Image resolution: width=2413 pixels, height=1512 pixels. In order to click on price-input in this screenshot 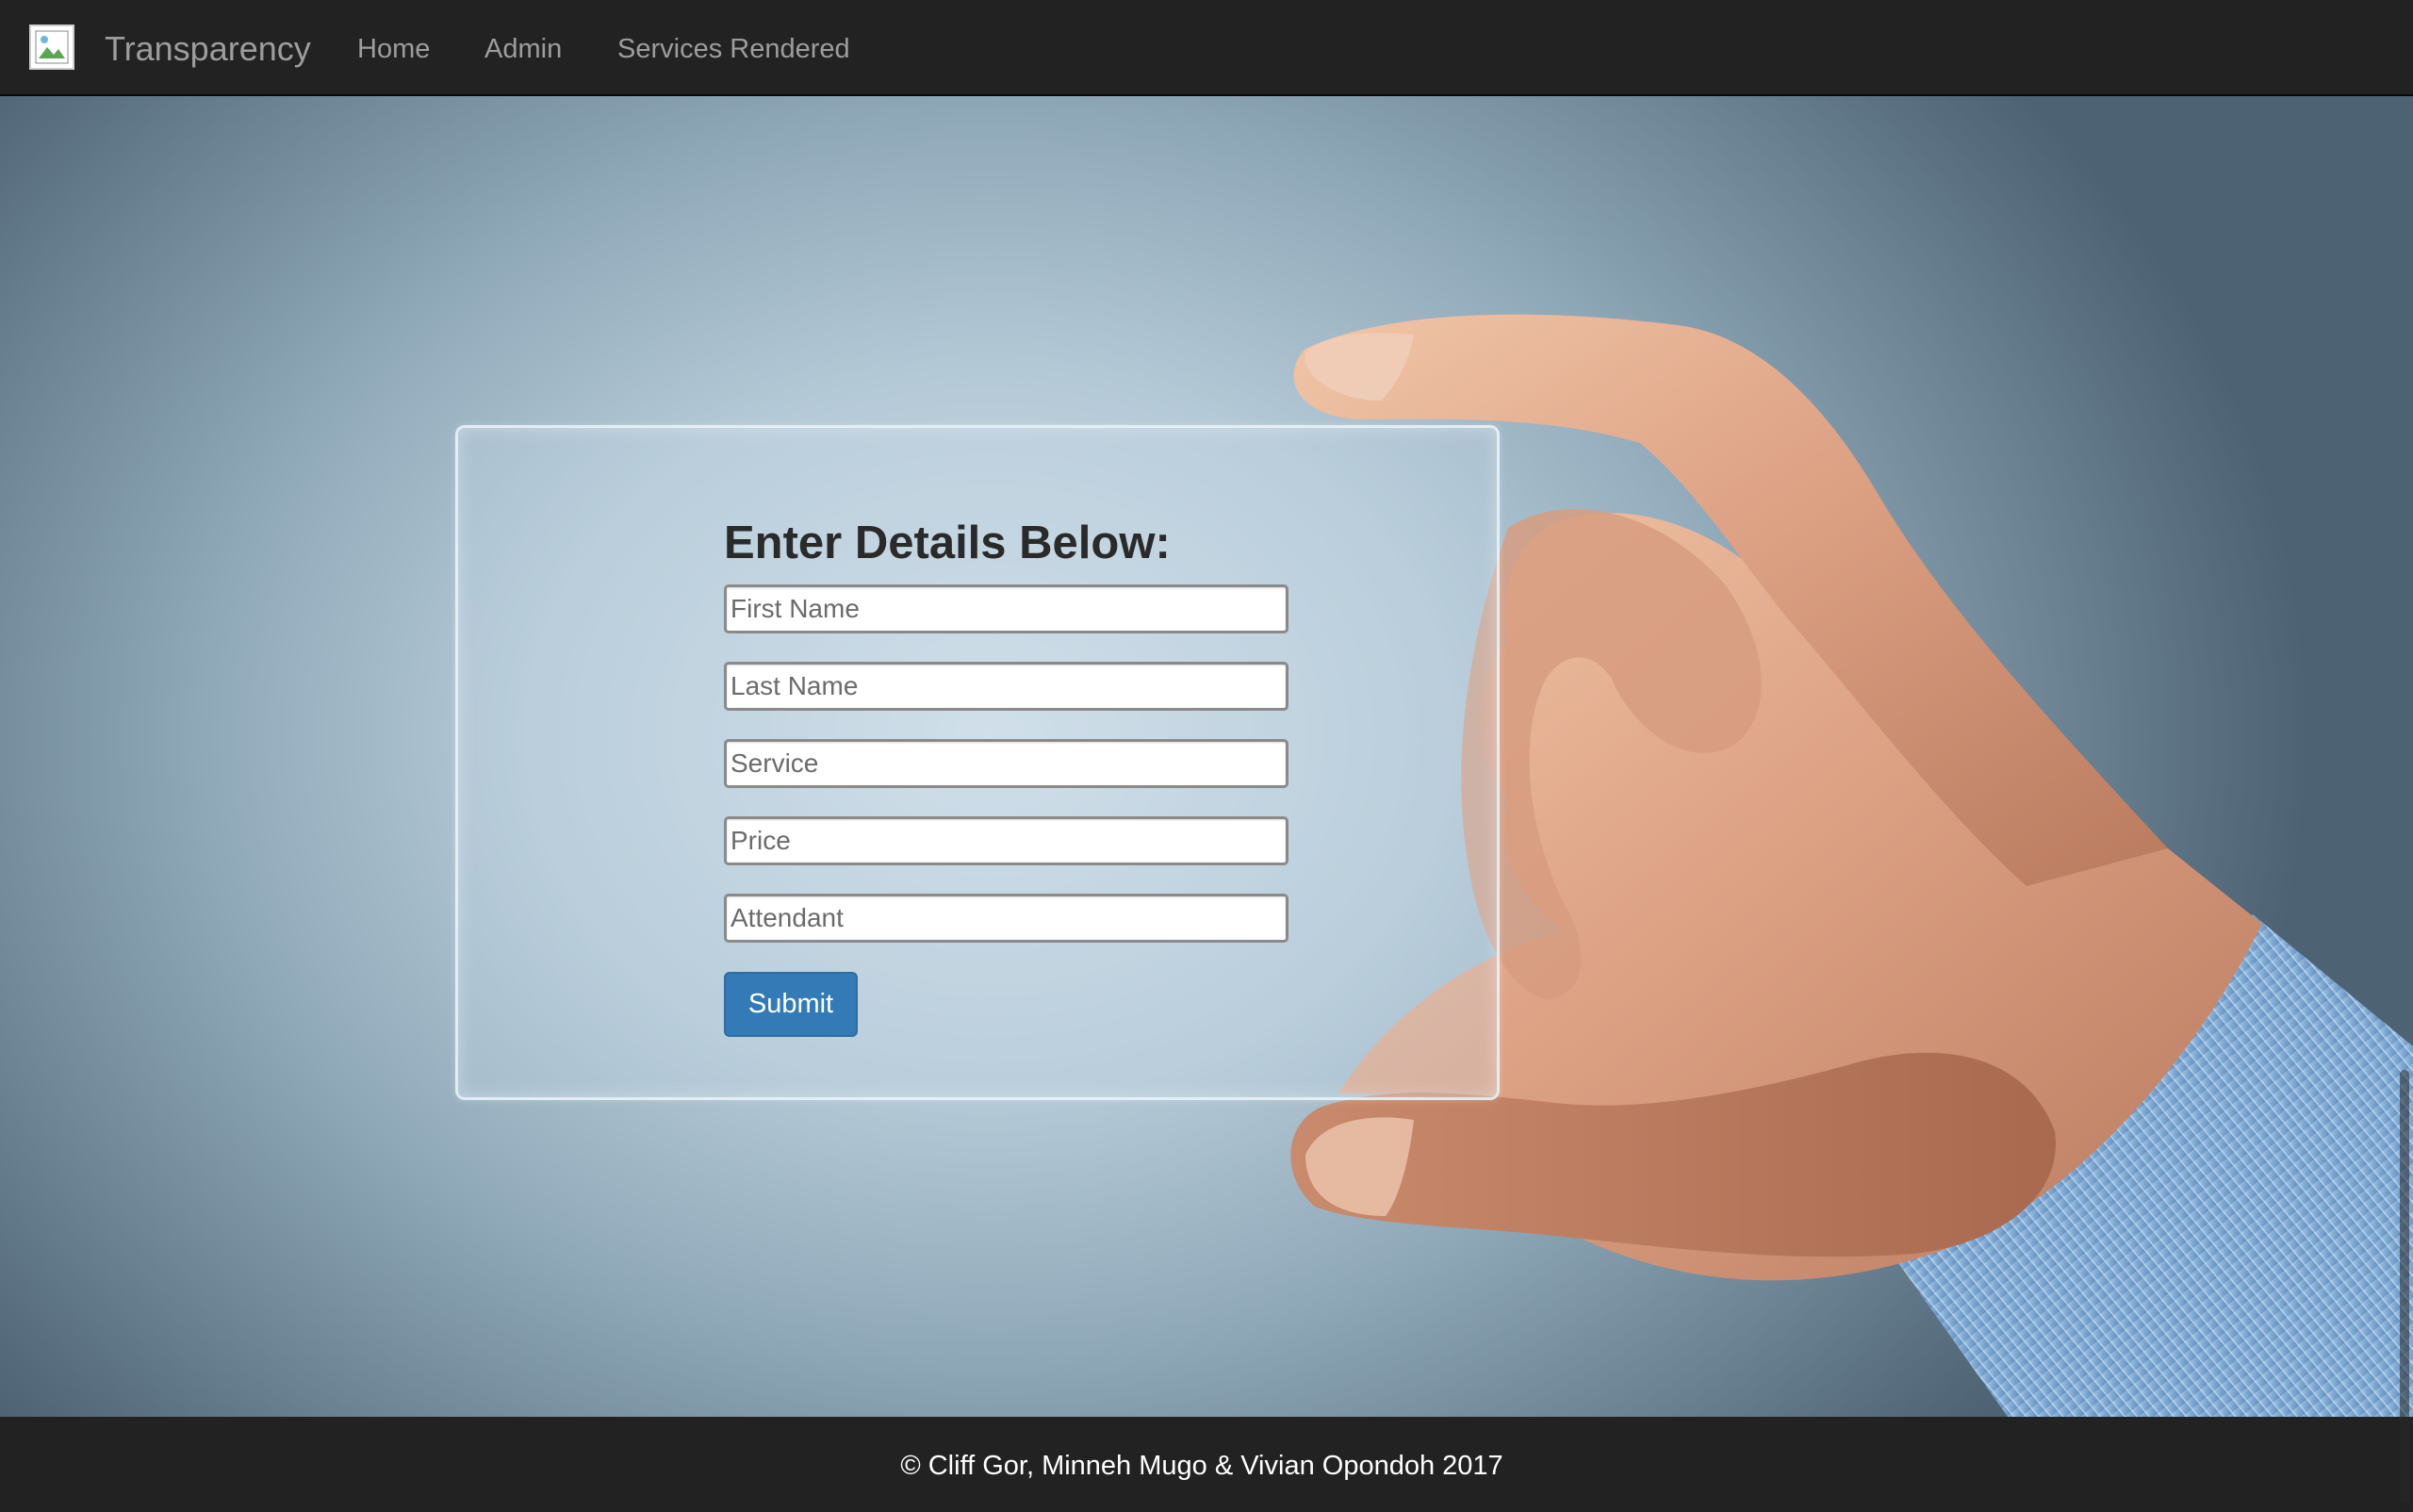, I will do `click(1006, 841)`.